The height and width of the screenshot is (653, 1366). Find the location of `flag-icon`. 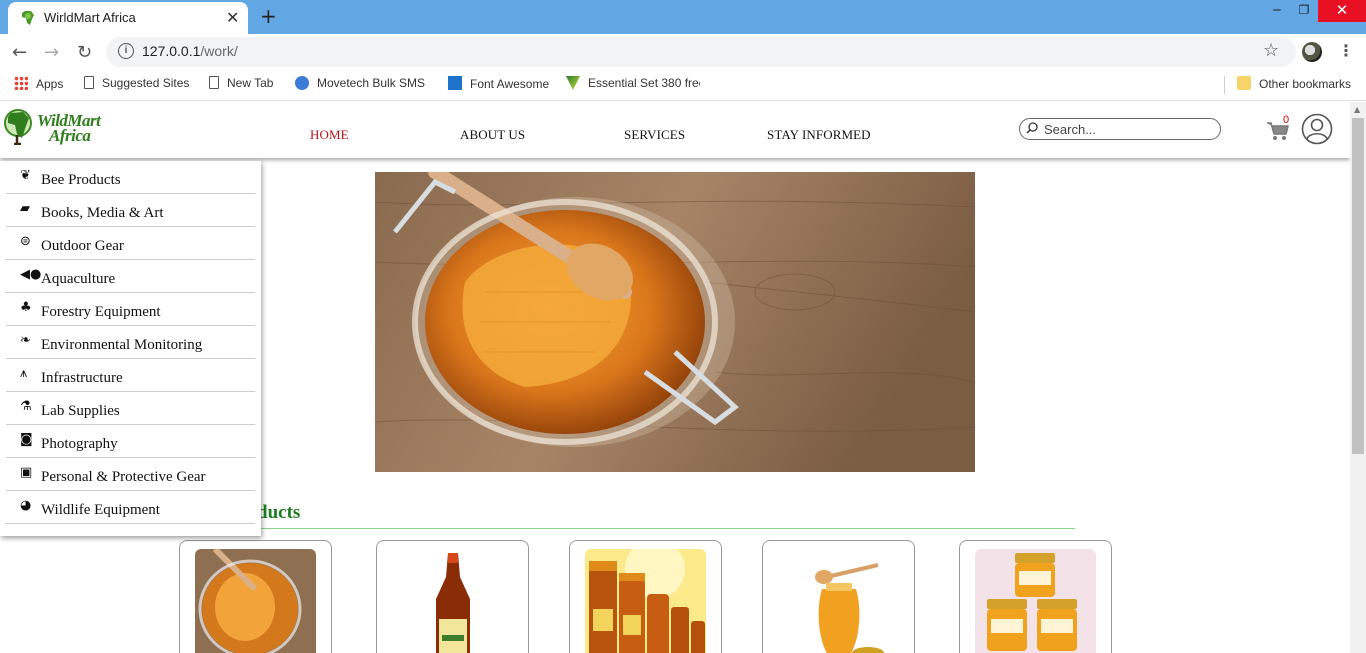

flag-icon is located at coordinates (455, 83).